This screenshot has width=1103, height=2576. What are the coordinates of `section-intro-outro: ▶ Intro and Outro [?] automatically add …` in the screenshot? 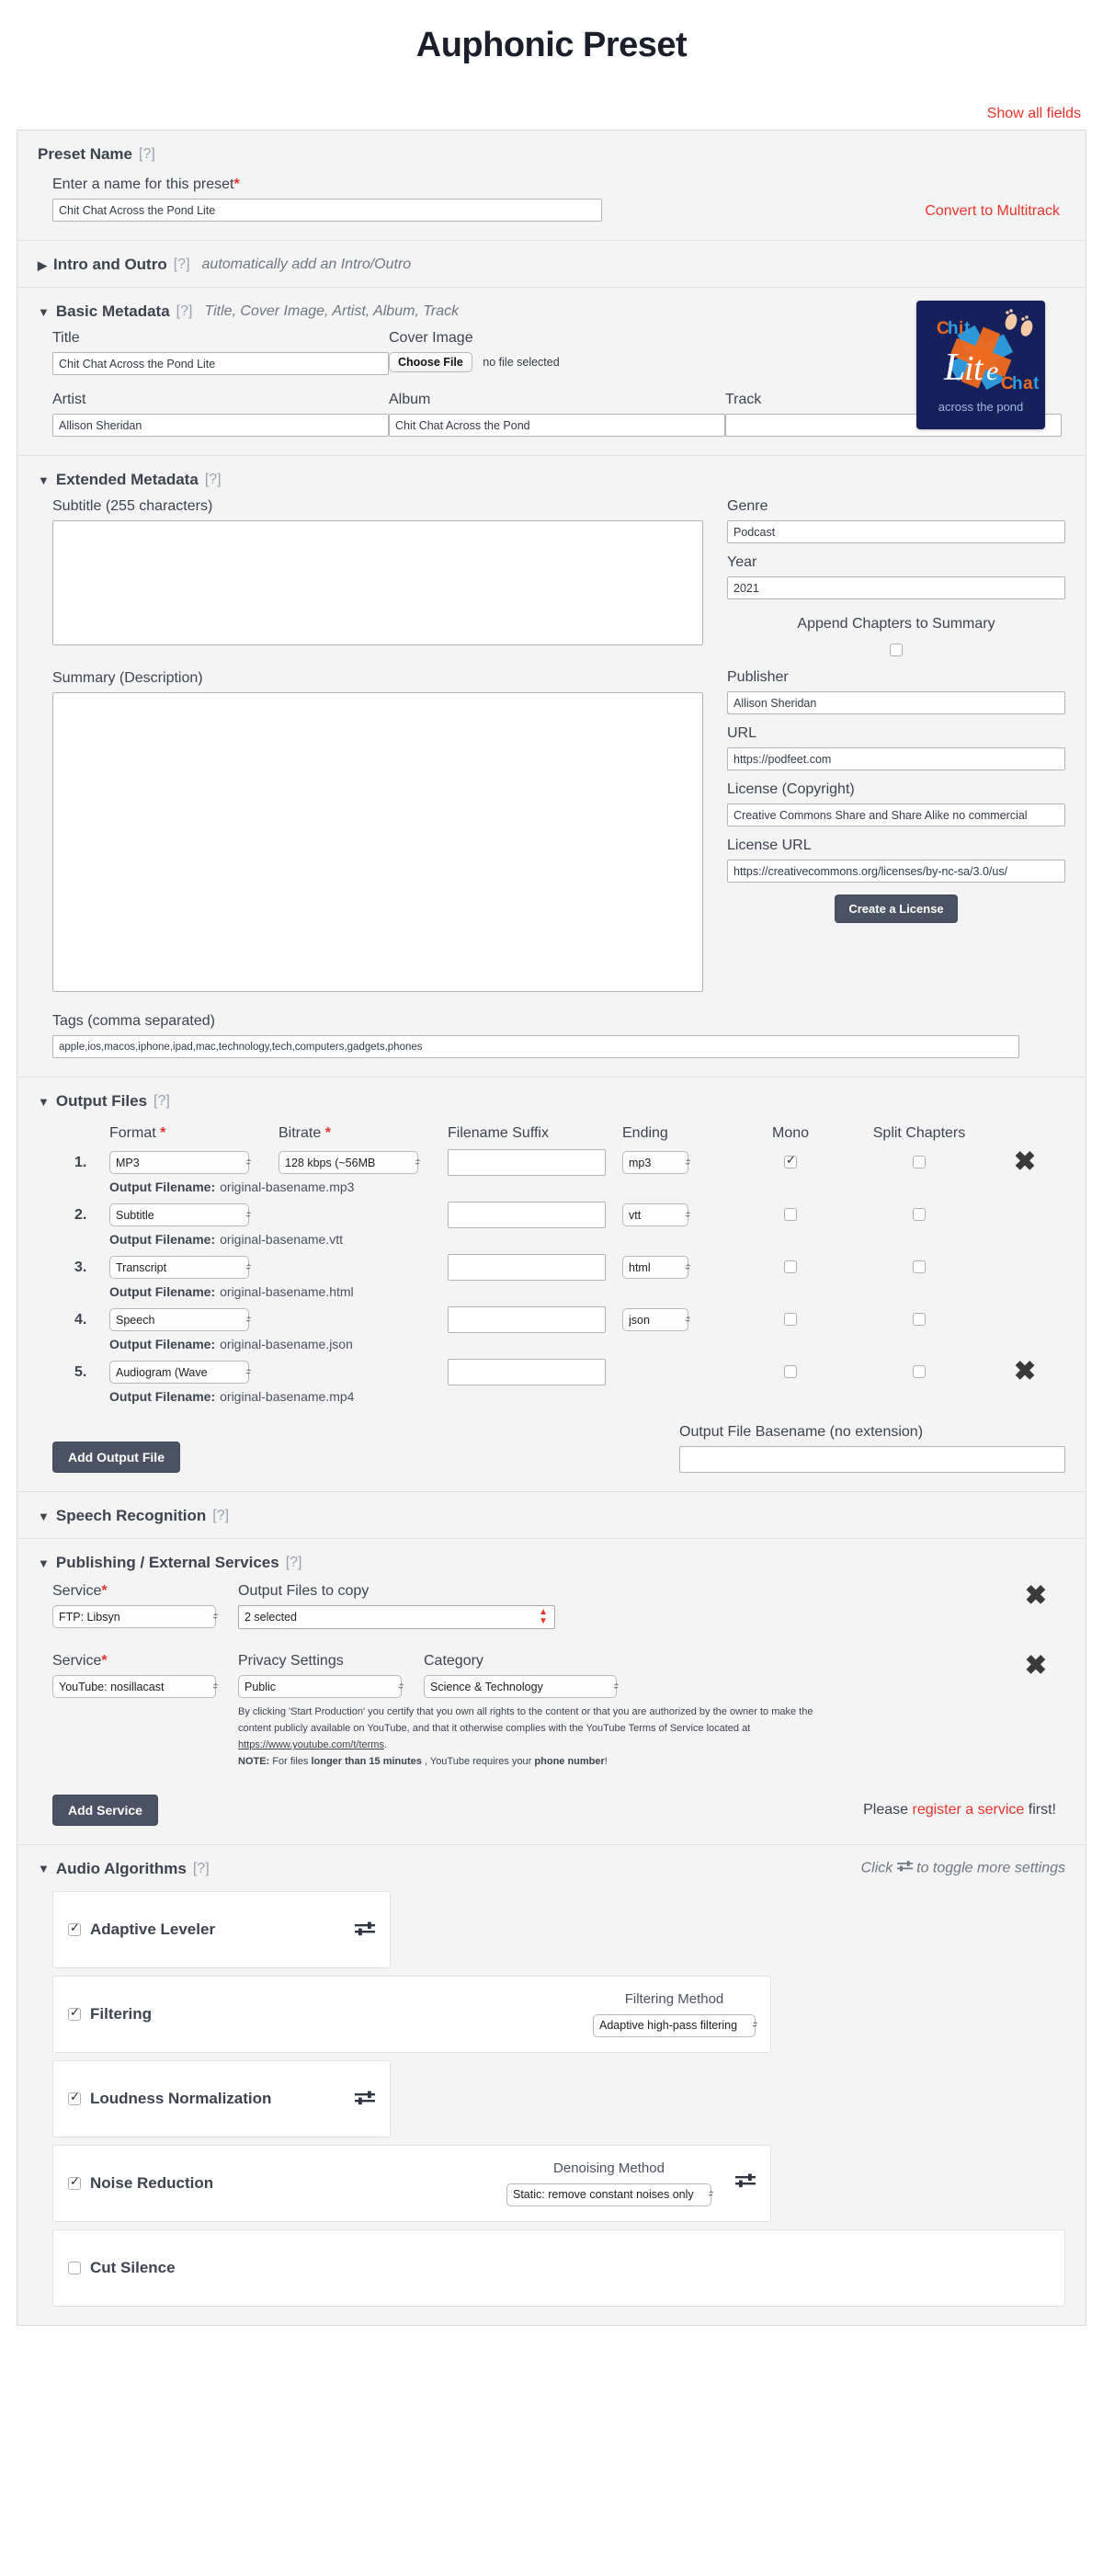 It's located at (551, 264).